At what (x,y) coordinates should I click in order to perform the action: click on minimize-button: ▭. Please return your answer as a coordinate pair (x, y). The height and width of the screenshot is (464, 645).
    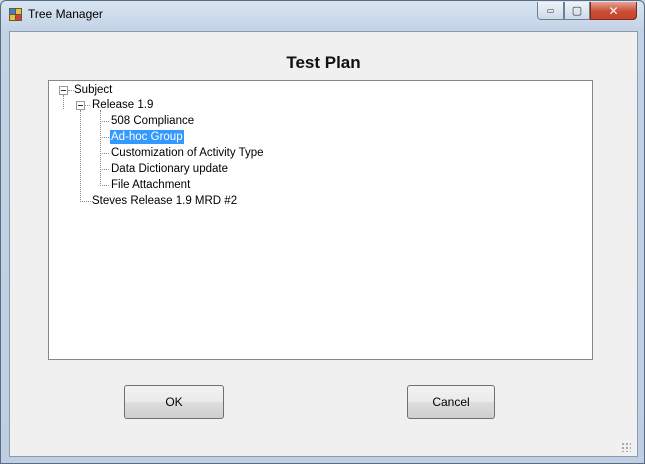
    Looking at the image, I should click on (550, 11).